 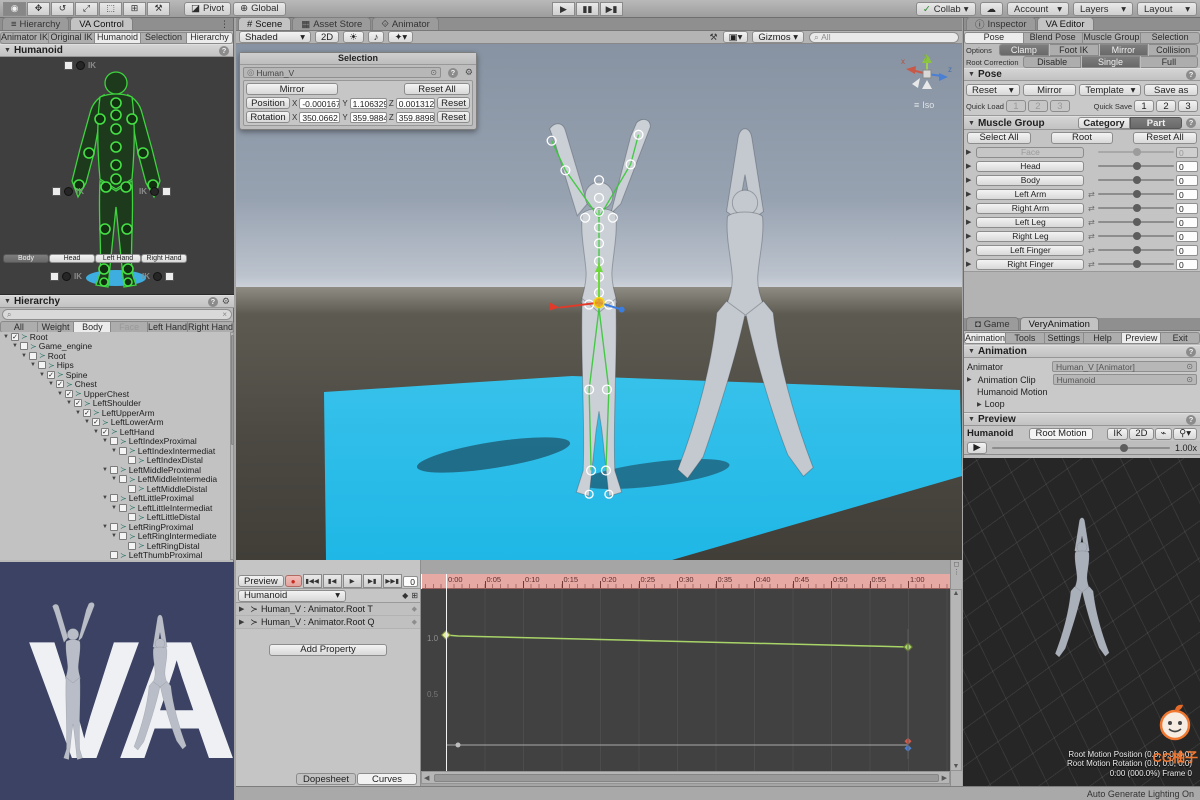 What do you see at coordinates (25, 37) in the screenshot?
I see `subtab-animator-ik: Animator IK` at bounding box center [25, 37].